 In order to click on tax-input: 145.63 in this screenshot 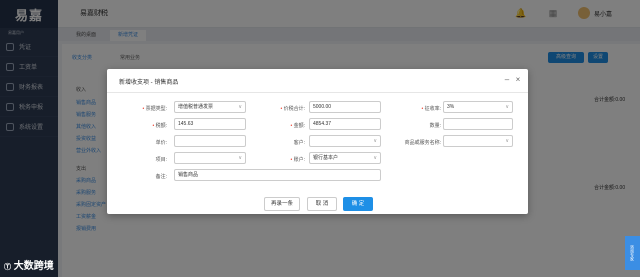, I will do `click(210, 124)`.